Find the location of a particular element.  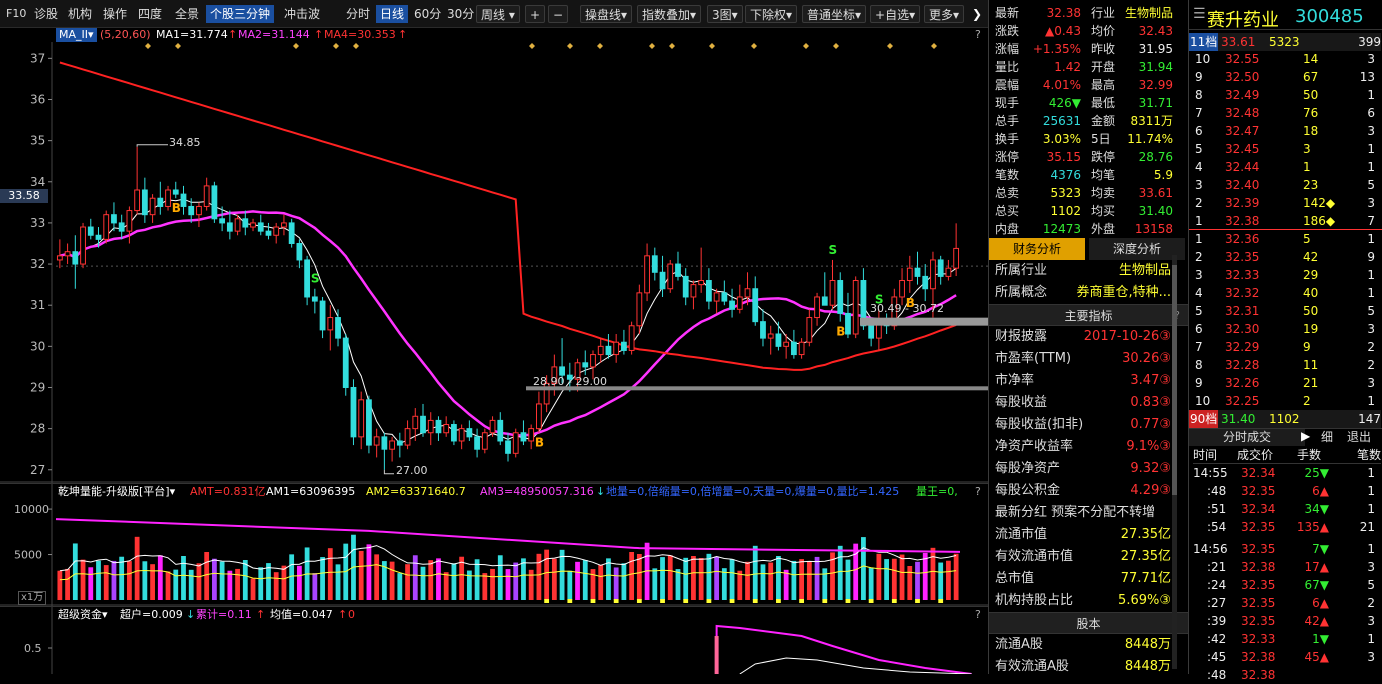

level-volume: 14 is located at coordinates (1311, 59).